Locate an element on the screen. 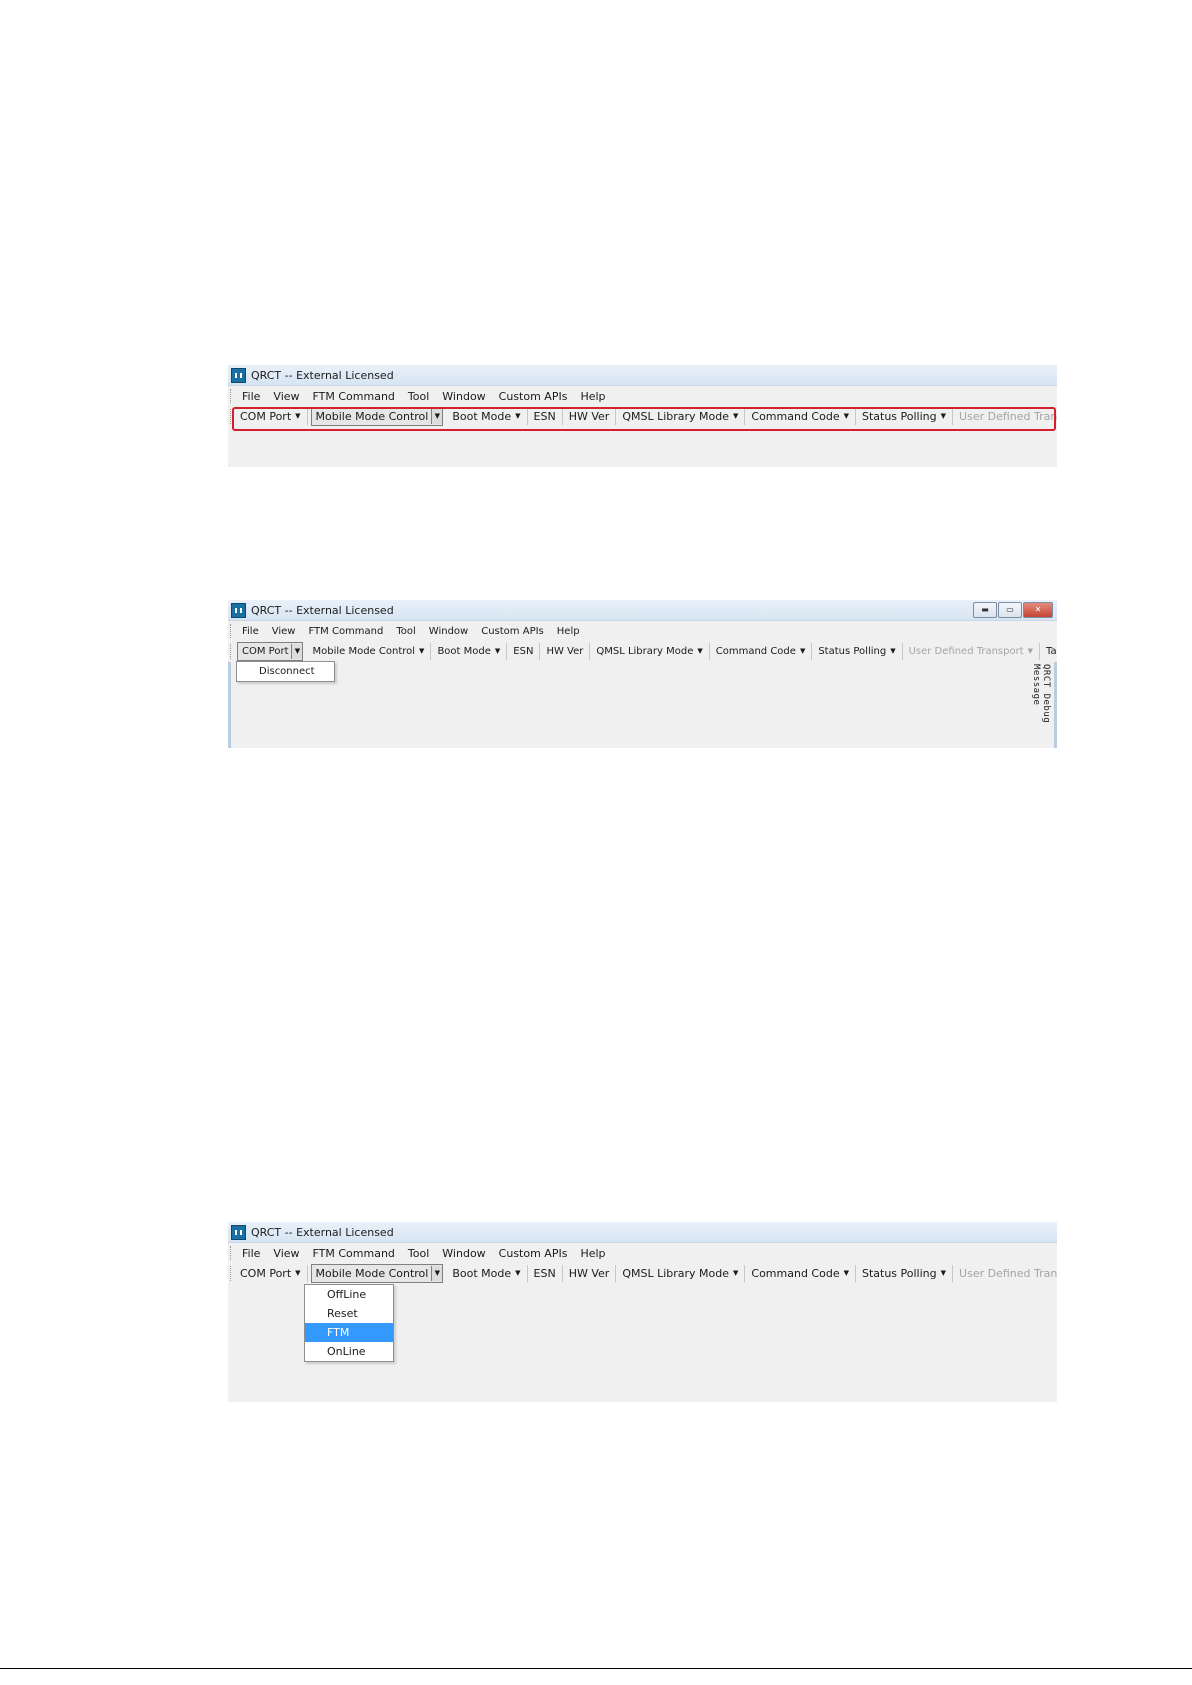 This screenshot has width=1192, height=1685. status-polling-label: Status Polling is located at coordinates (899, 1273).